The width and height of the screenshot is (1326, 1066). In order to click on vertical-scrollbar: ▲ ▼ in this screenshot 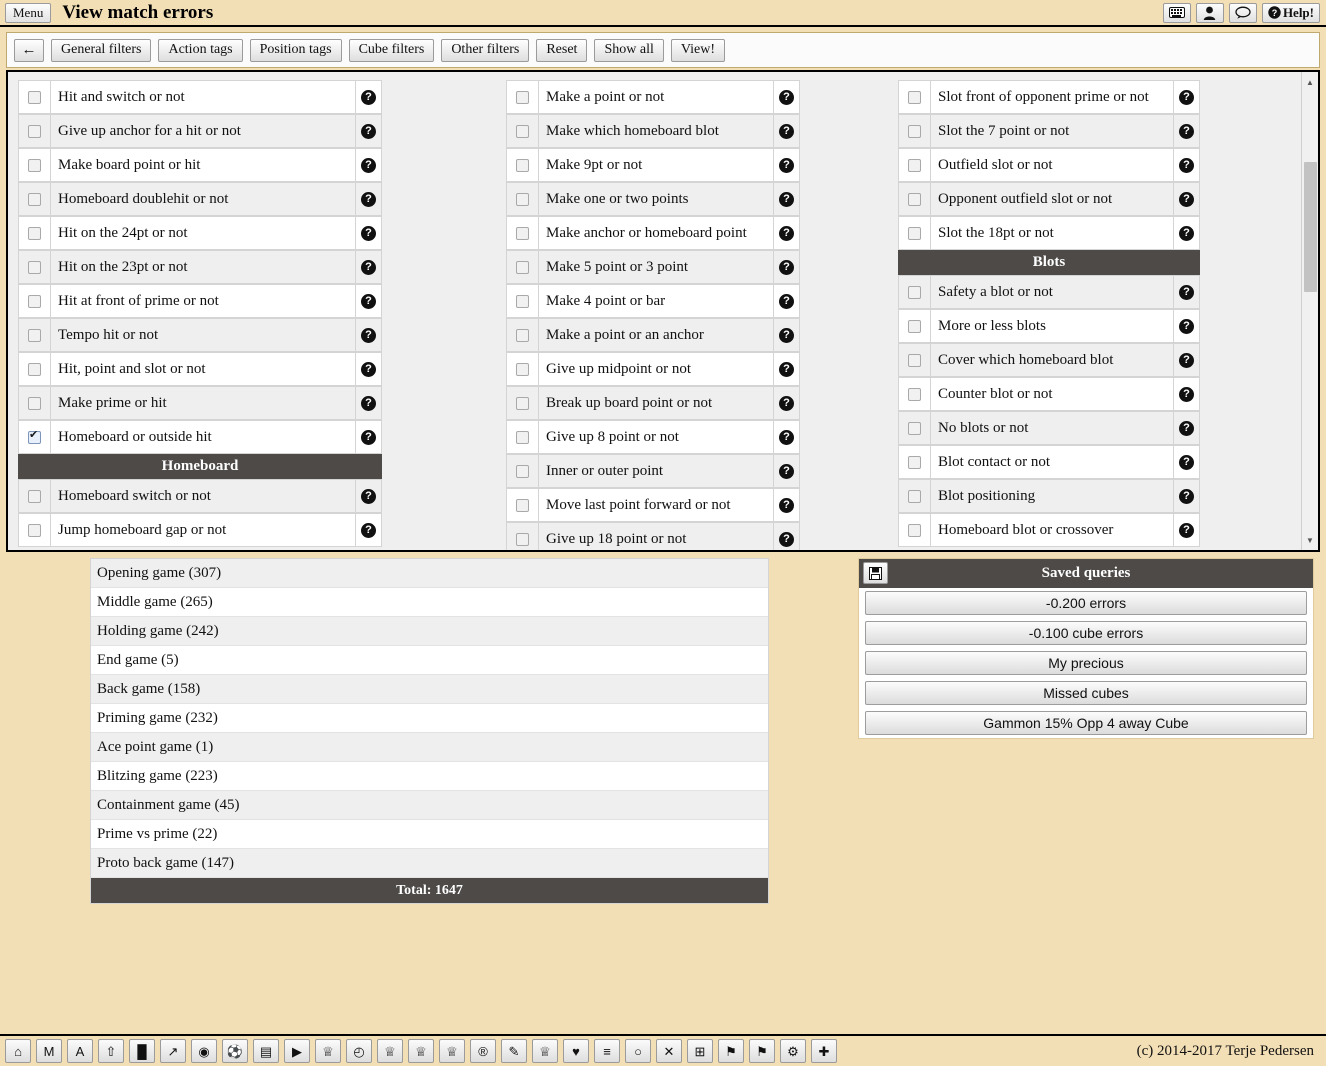, I will do `click(1309, 311)`.